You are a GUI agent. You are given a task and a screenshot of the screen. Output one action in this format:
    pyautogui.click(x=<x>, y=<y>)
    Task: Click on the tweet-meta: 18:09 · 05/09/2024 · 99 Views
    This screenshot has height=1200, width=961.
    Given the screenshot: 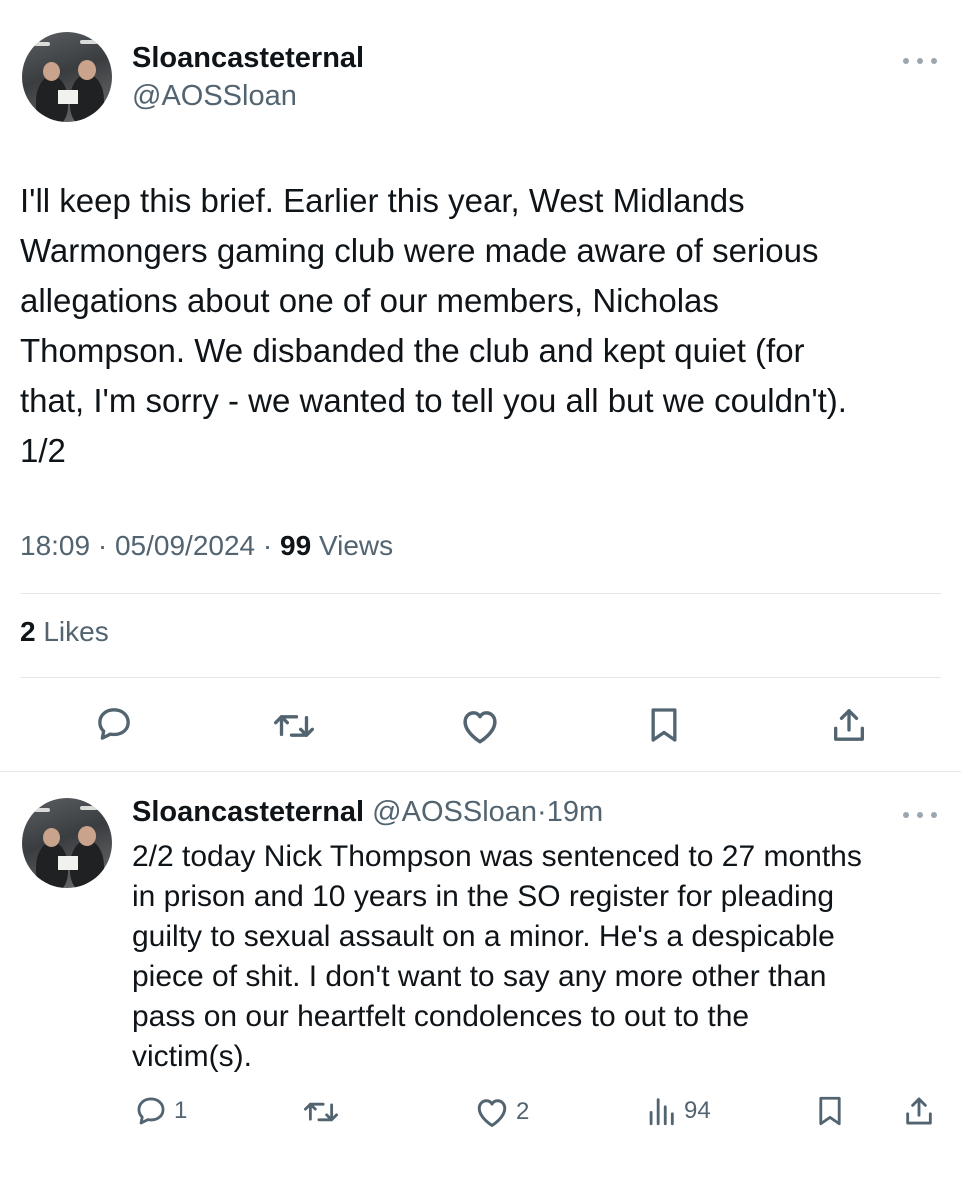 What is the action you would take?
    pyautogui.click(x=206, y=546)
    